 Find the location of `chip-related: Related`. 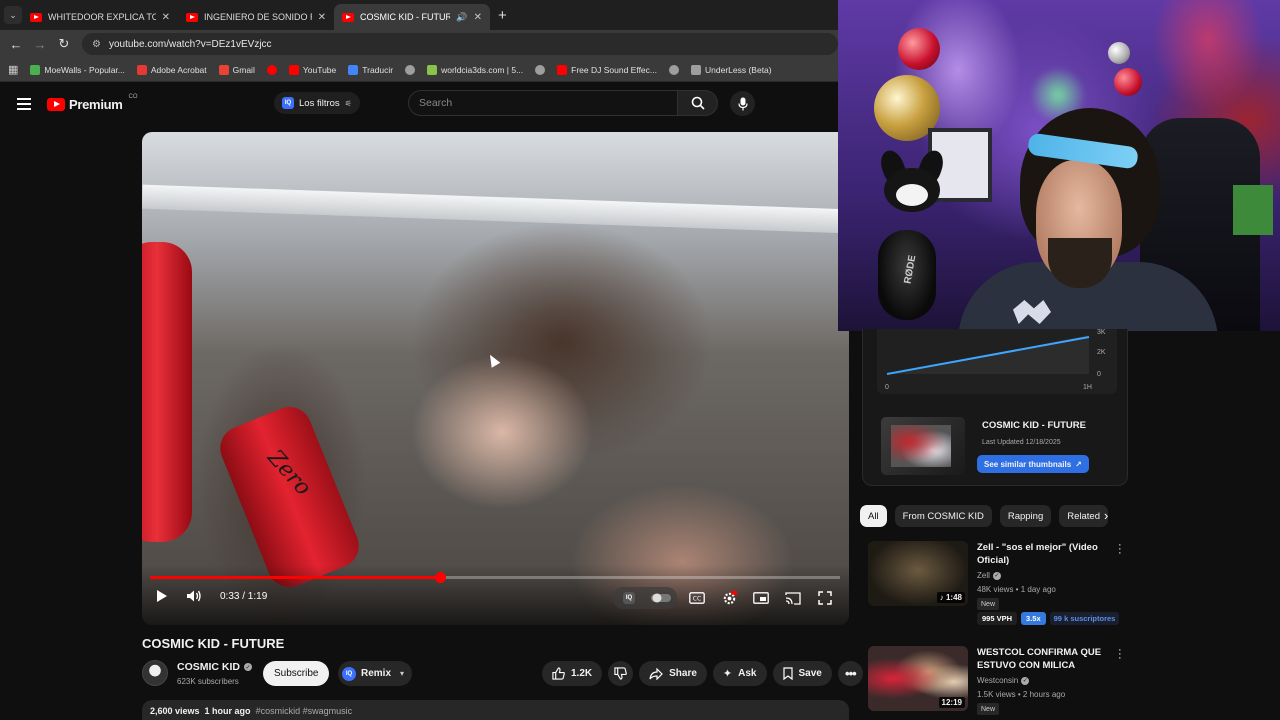

chip-related: Related is located at coordinates (1083, 516).